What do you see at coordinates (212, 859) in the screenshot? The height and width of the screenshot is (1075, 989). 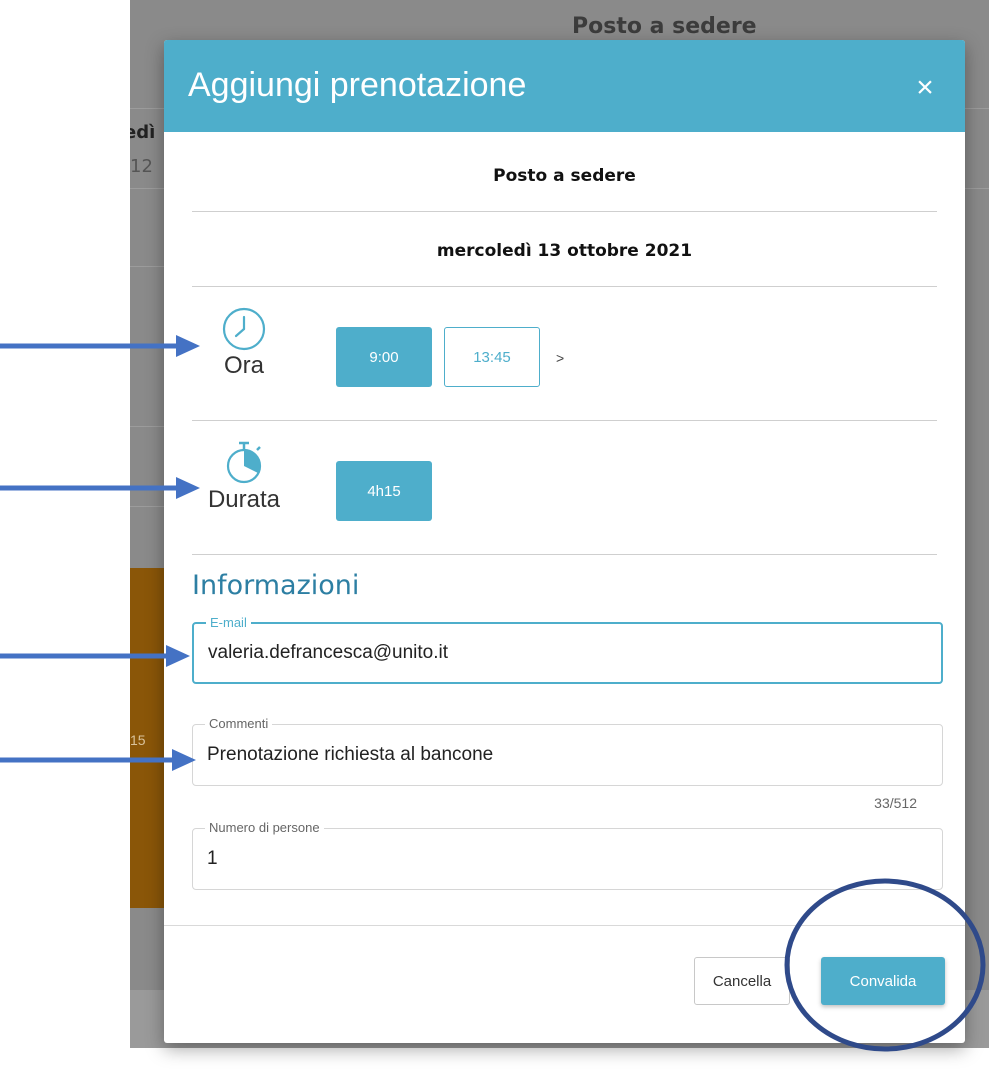 I see `people-count-field-value: 1` at bounding box center [212, 859].